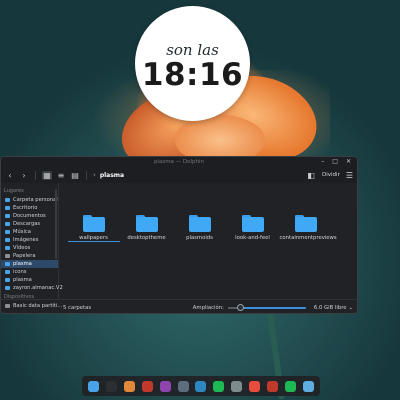 This screenshot has width=400, height=400. Describe the element at coordinates (7, 224) in the screenshot. I see `downloads-folder-icon` at that location.